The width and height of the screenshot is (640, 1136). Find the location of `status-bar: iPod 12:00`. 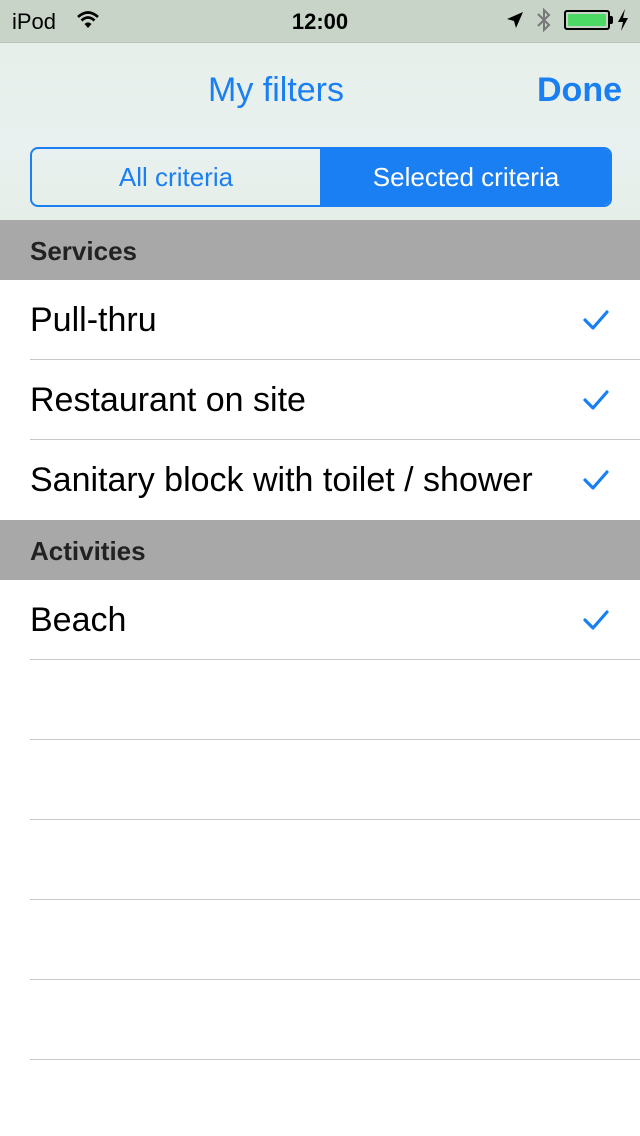

status-bar: iPod 12:00 is located at coordinates (320, 21).